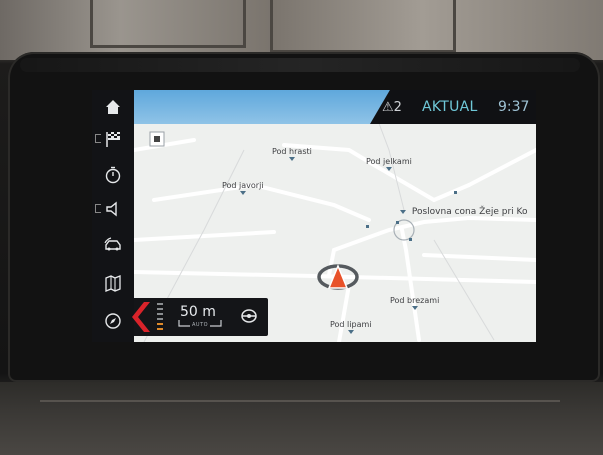 The image size is (603, 455). Describe the element at coordinates (200, 323) in the screenshot. I see `scale-bracket` at that location.